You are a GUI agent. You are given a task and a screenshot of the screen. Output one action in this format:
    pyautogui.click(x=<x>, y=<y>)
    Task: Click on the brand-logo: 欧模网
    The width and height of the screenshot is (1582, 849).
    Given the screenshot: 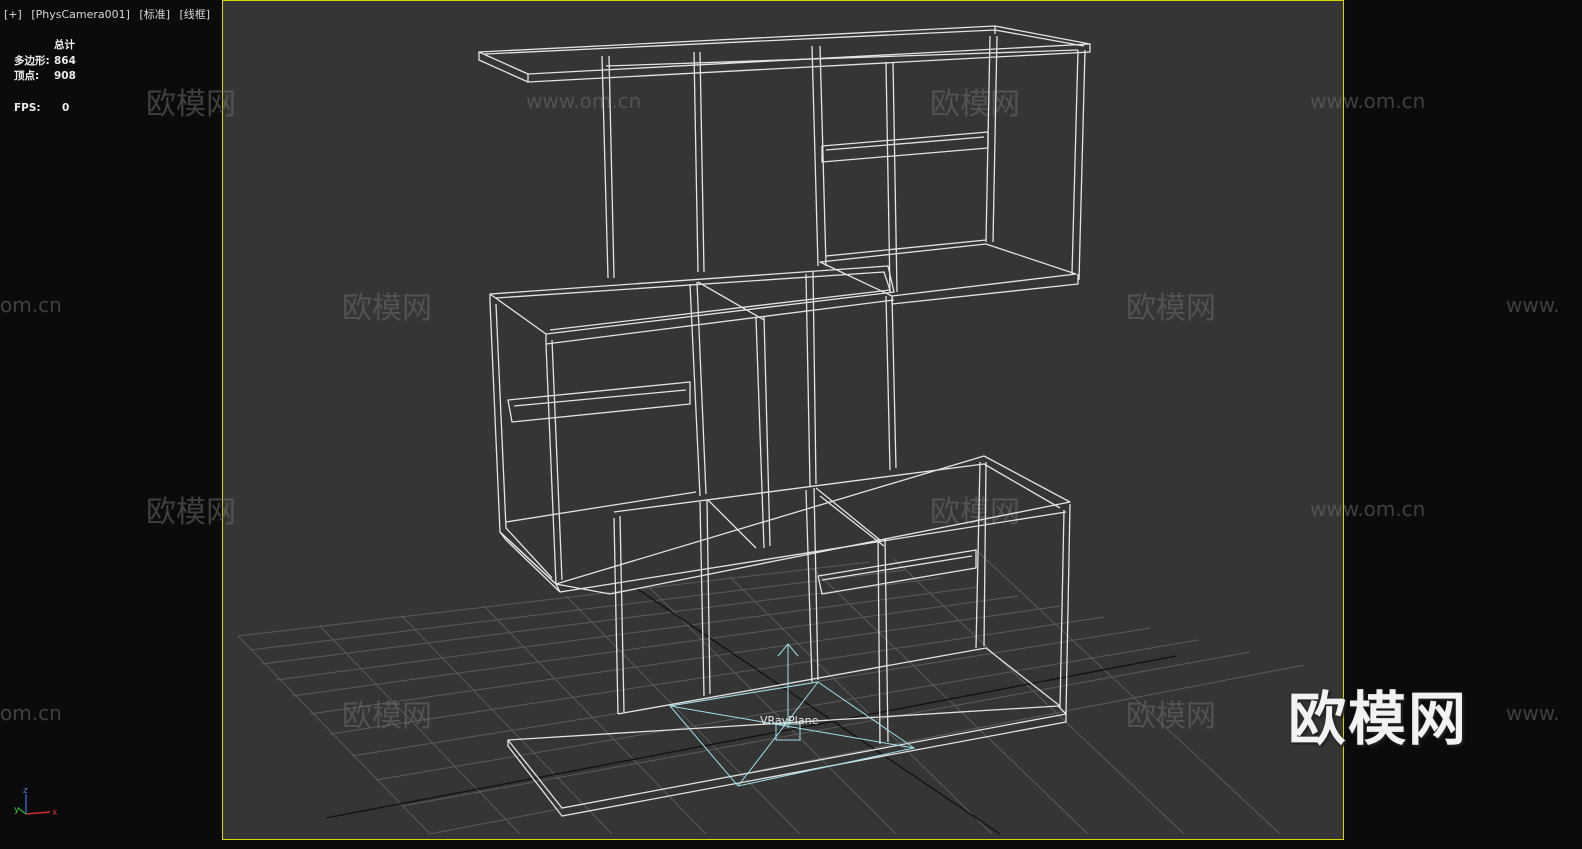 What is the action you would take?
    pyautogui.click(x=1378, y=719)
    